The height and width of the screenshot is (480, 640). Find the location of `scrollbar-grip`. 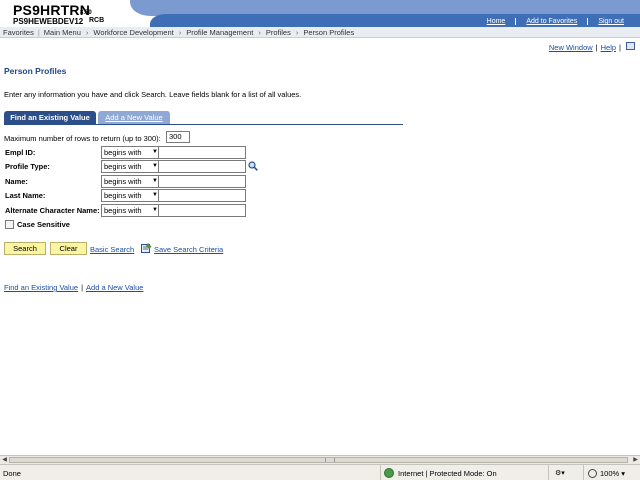

scrollbar-grip is located at coordinates (330, 460).